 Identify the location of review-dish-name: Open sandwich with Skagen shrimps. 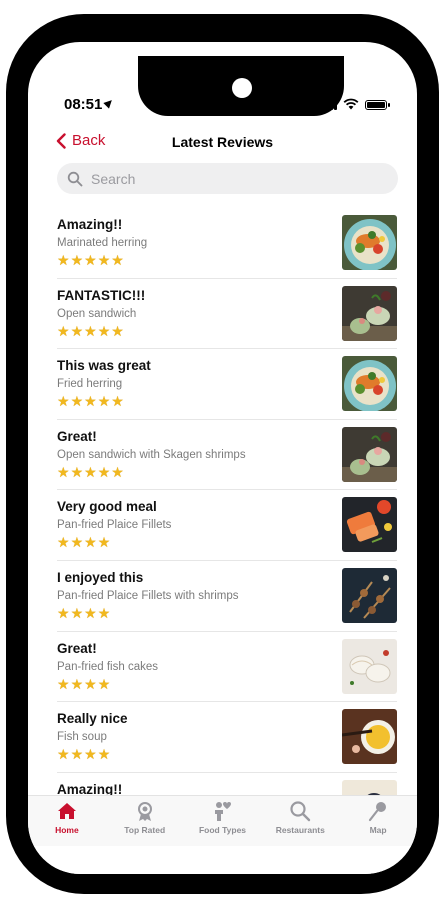
(151, 454).